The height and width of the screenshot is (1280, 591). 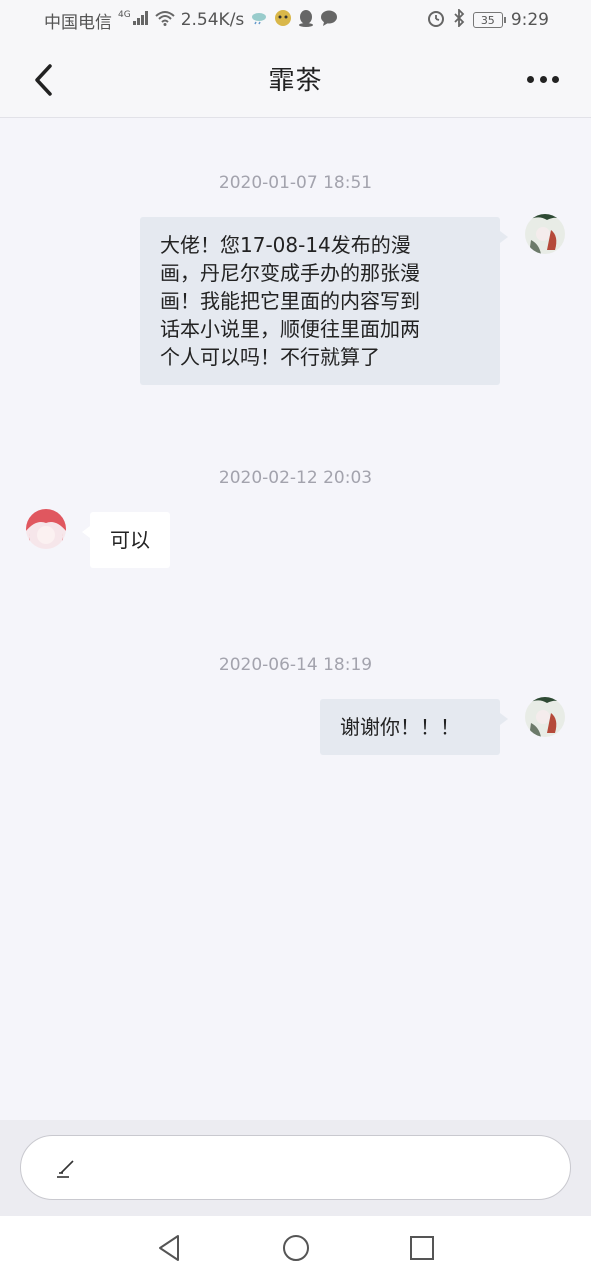 I want to click on more-button, so click(x=543, y=79).